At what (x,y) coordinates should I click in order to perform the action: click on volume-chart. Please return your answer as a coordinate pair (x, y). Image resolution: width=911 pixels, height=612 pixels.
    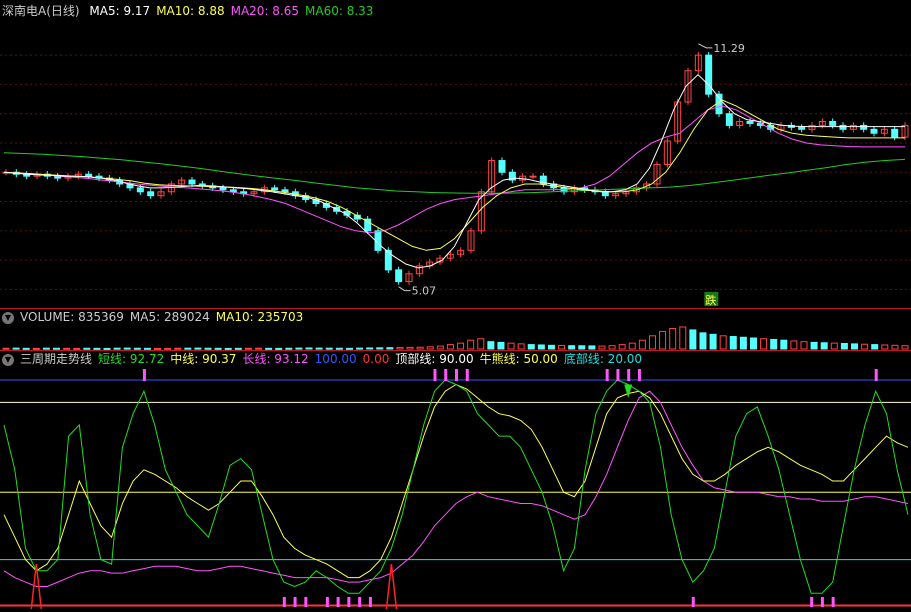
    Looking at the image, I should click on (455, 329).